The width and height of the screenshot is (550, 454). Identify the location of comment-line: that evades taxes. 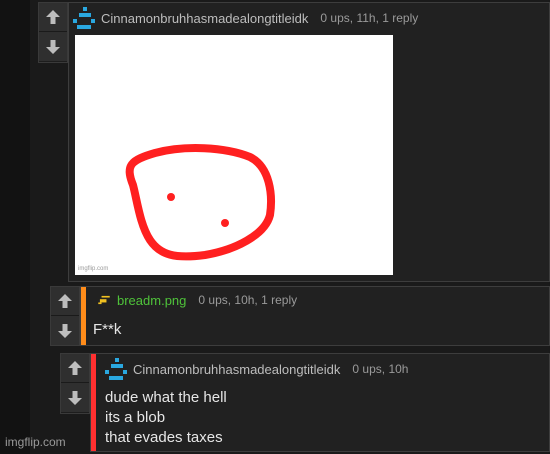
(164, 437).